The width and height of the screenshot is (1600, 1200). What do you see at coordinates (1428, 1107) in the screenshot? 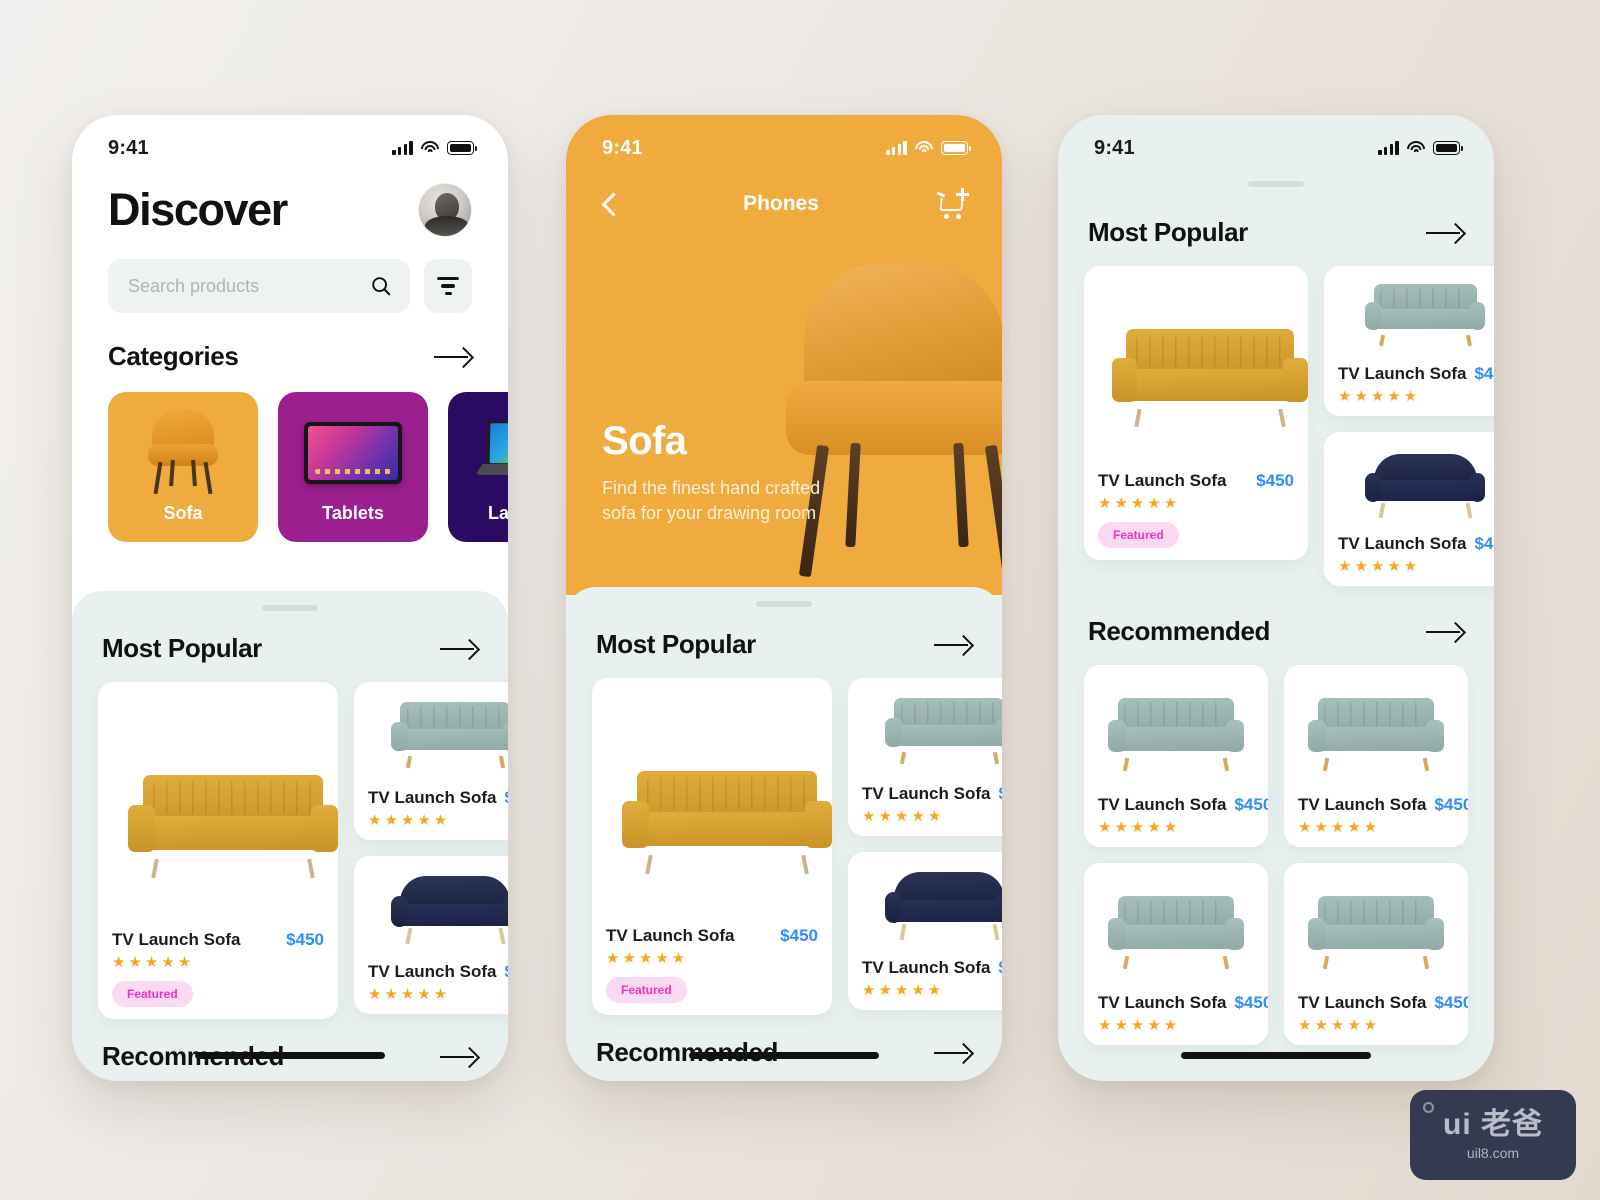
I see `watermark-dot-icon` at bounding box center [1428, 1107].